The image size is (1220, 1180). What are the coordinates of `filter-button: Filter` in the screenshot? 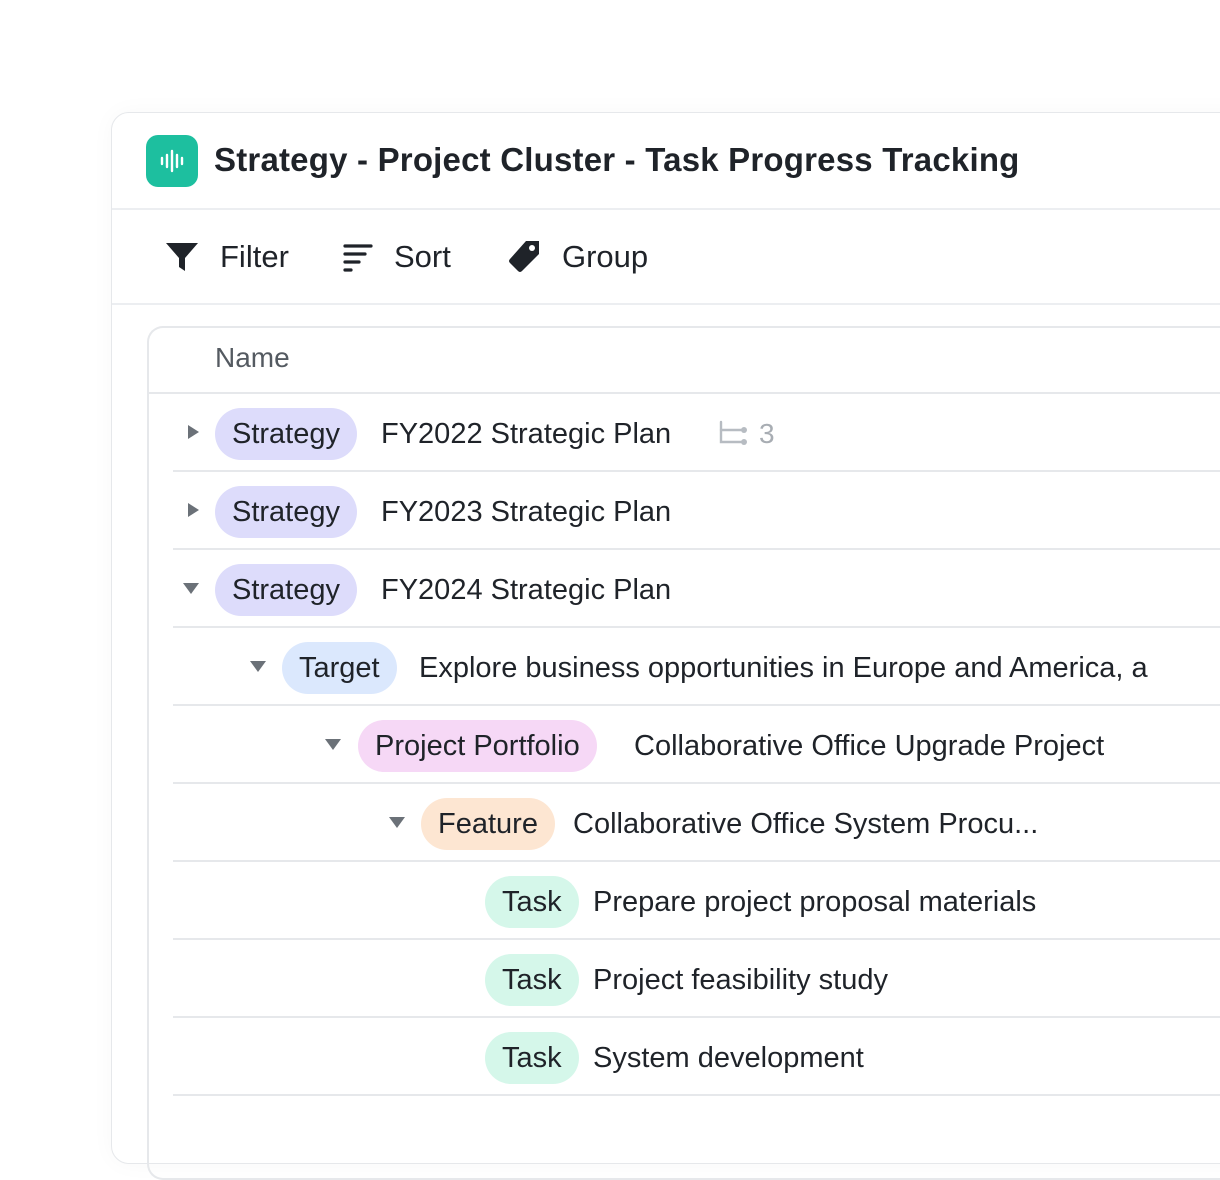 It's located at (226, 256).